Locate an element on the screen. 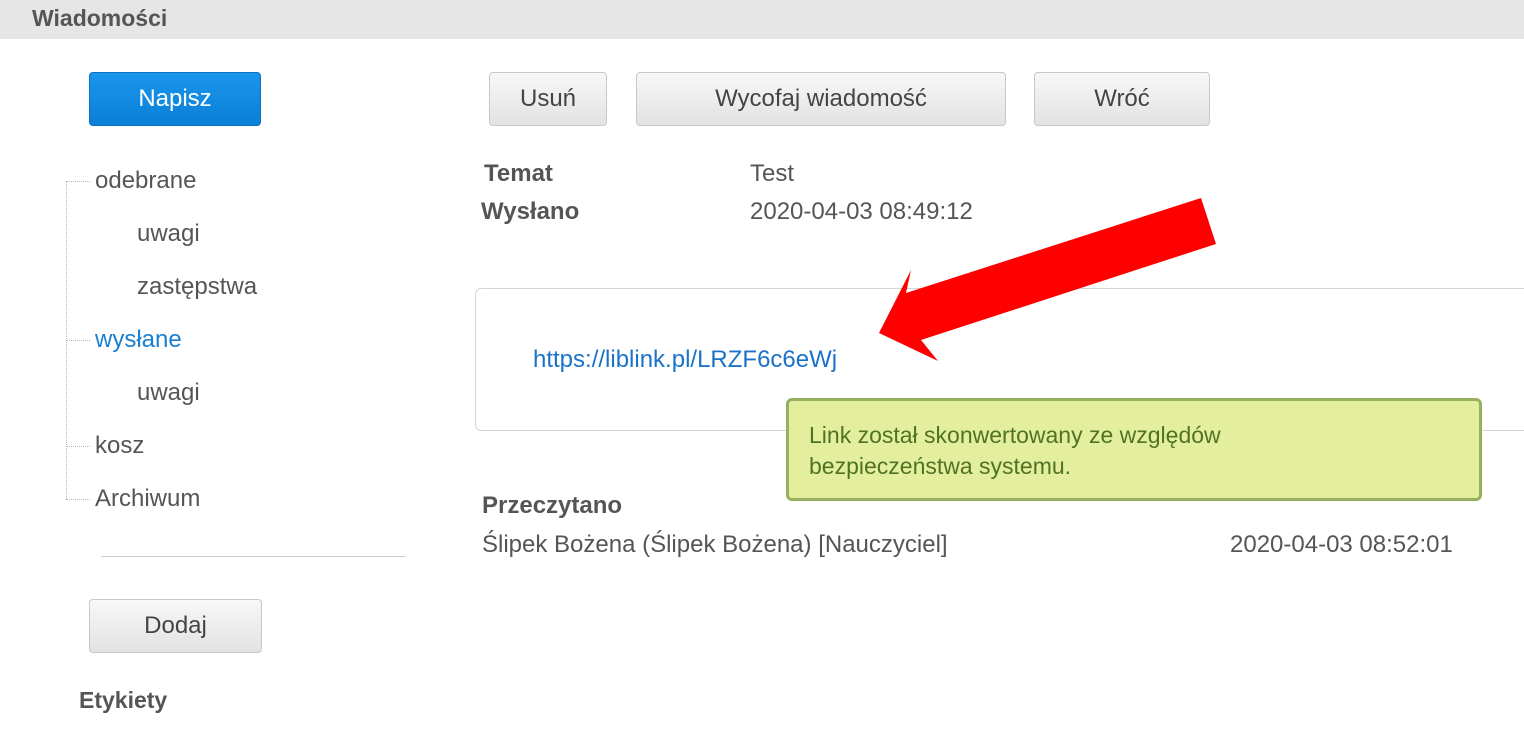 The height and width of the screenshot is (751, 1524). tooltip-text-line: Link został skonwertowany ze względów is located at coordinates (1015, 435).